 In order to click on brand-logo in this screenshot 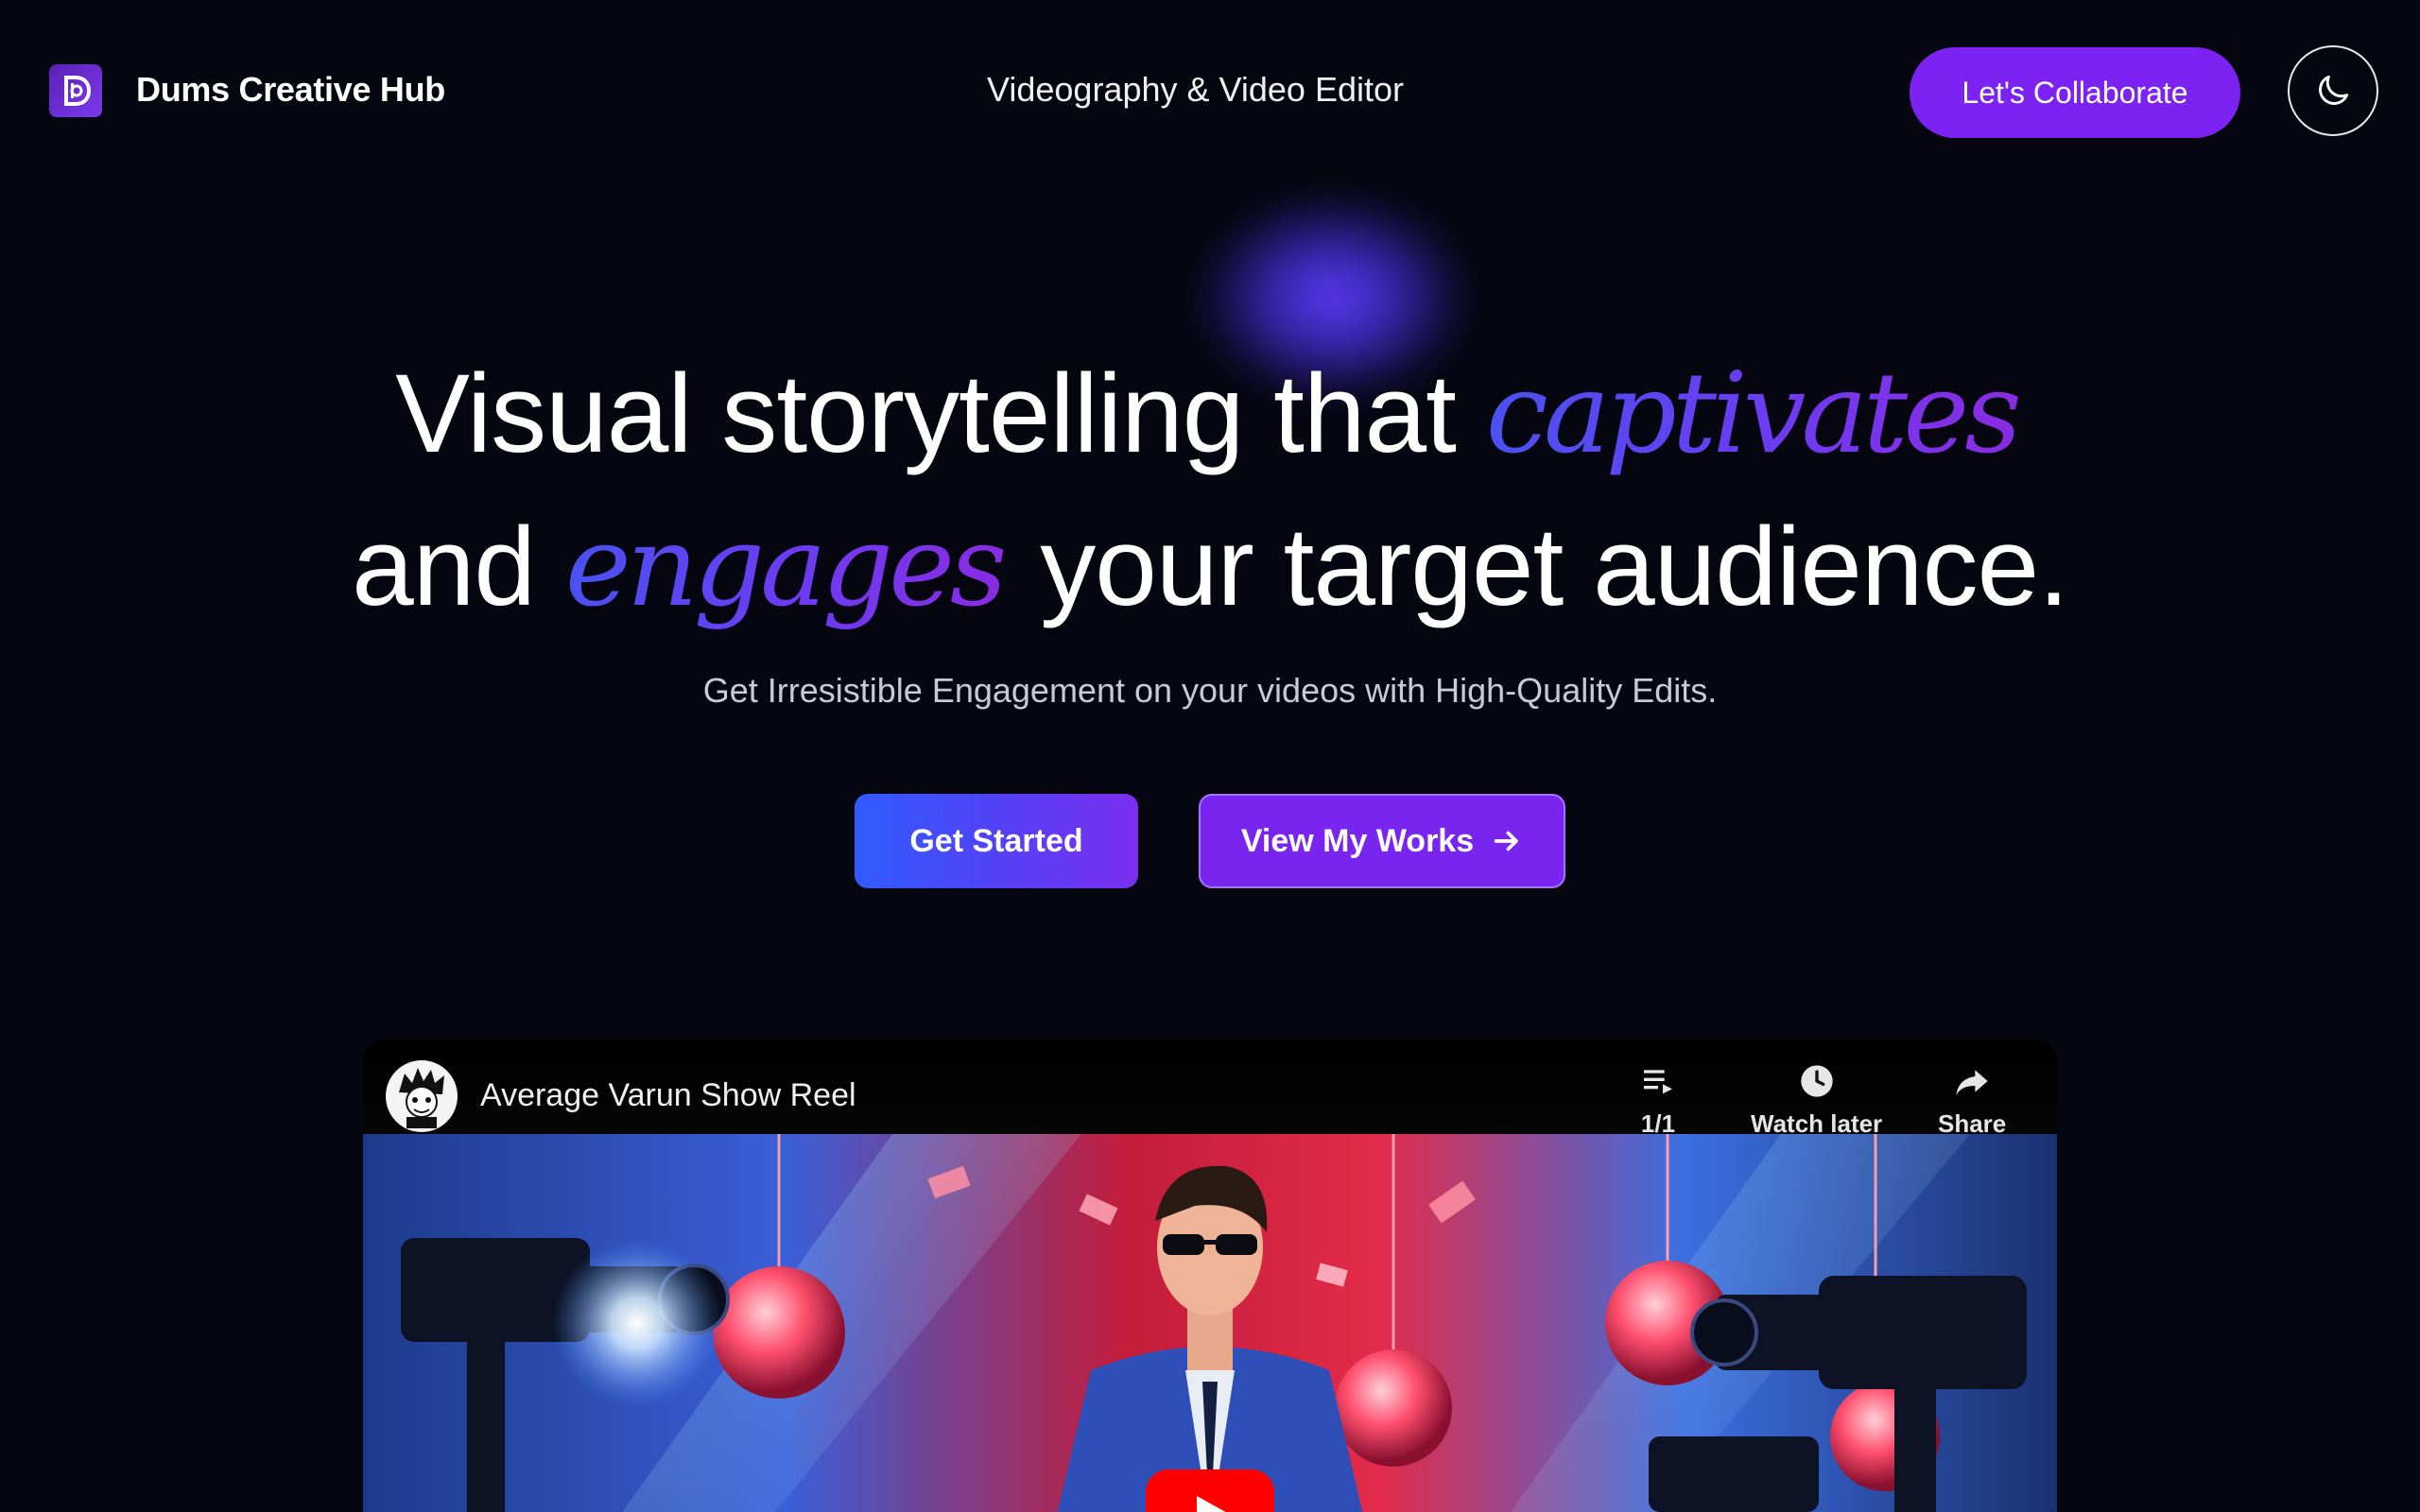, I will do `click(75, 90)`.